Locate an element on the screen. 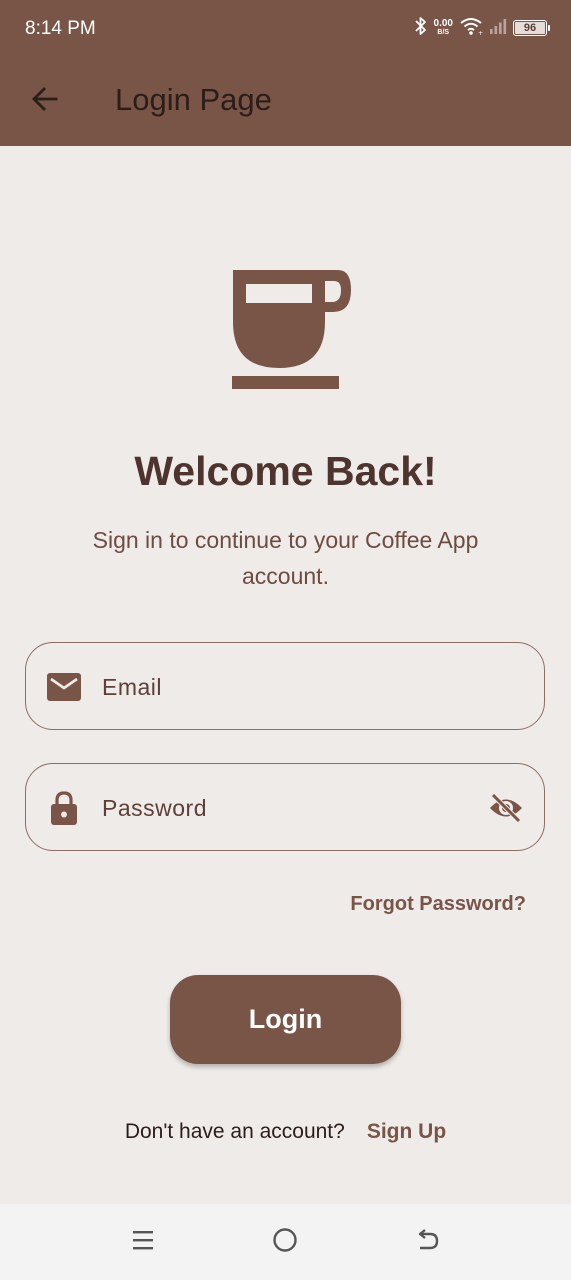  net-speed-value: 0.00 is located at coordinates (443, 23).